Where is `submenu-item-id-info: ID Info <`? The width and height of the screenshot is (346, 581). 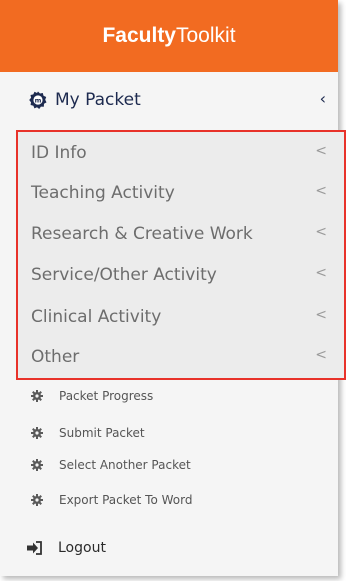 submenu-item-id-info: ID Info < is located at coordinates (183, 153).